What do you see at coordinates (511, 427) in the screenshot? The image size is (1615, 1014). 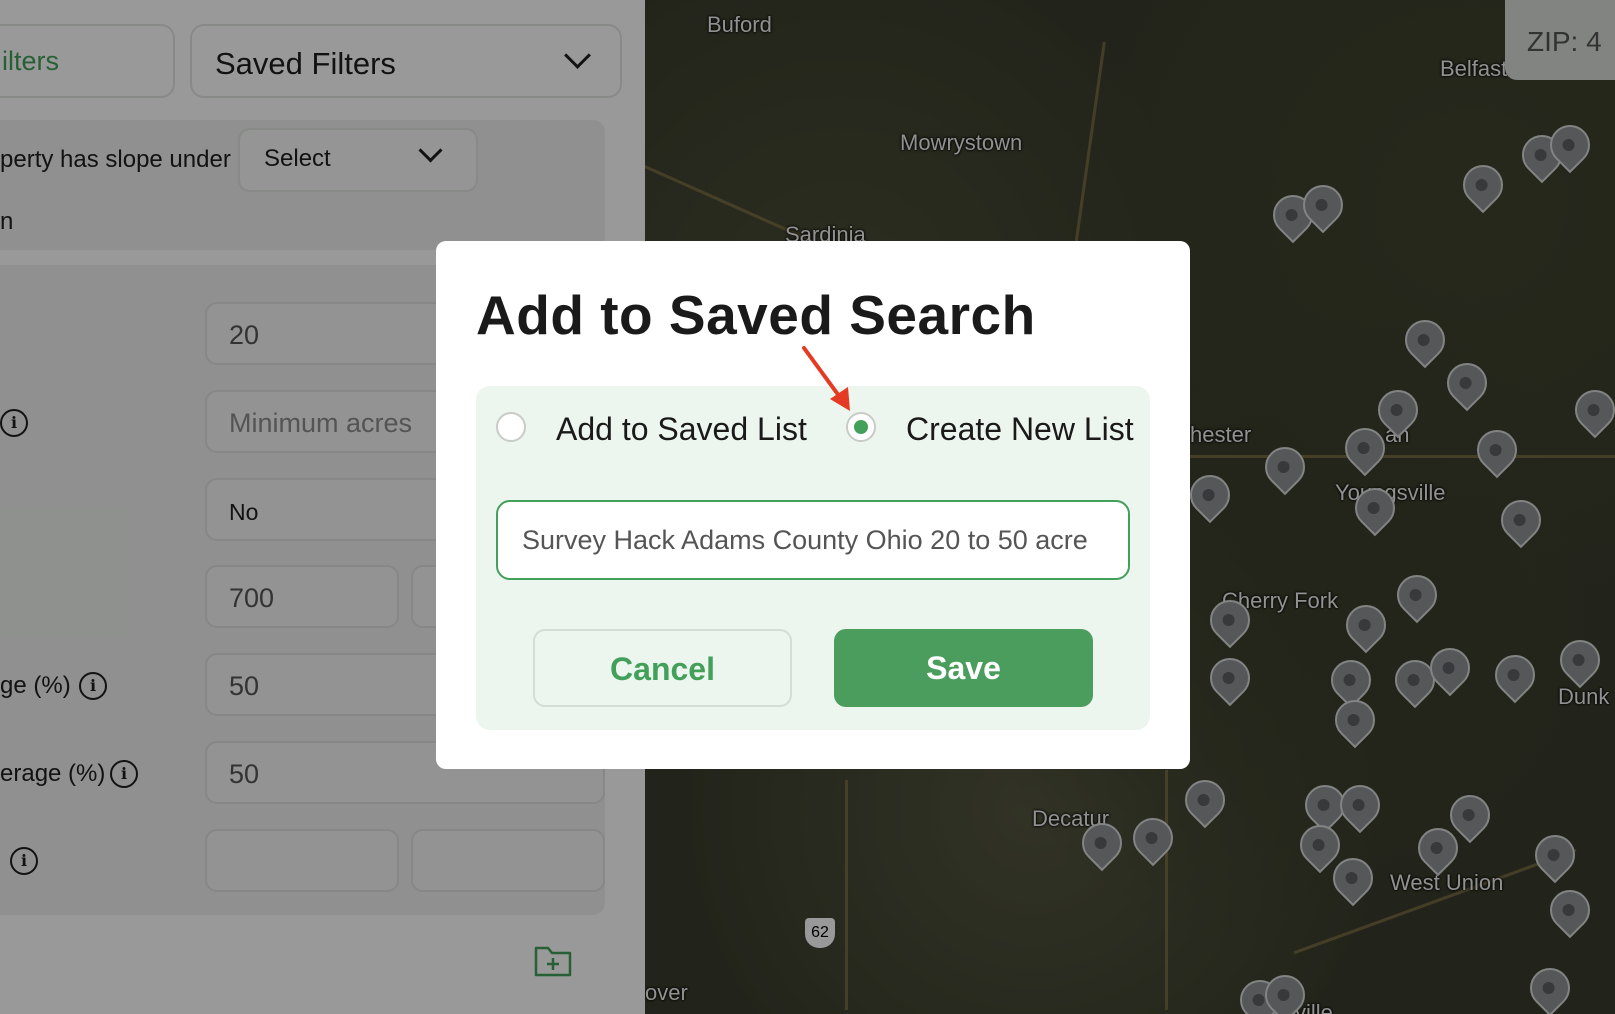 I see `add-to-saved-list-radio` at bounding box center [511, 427].